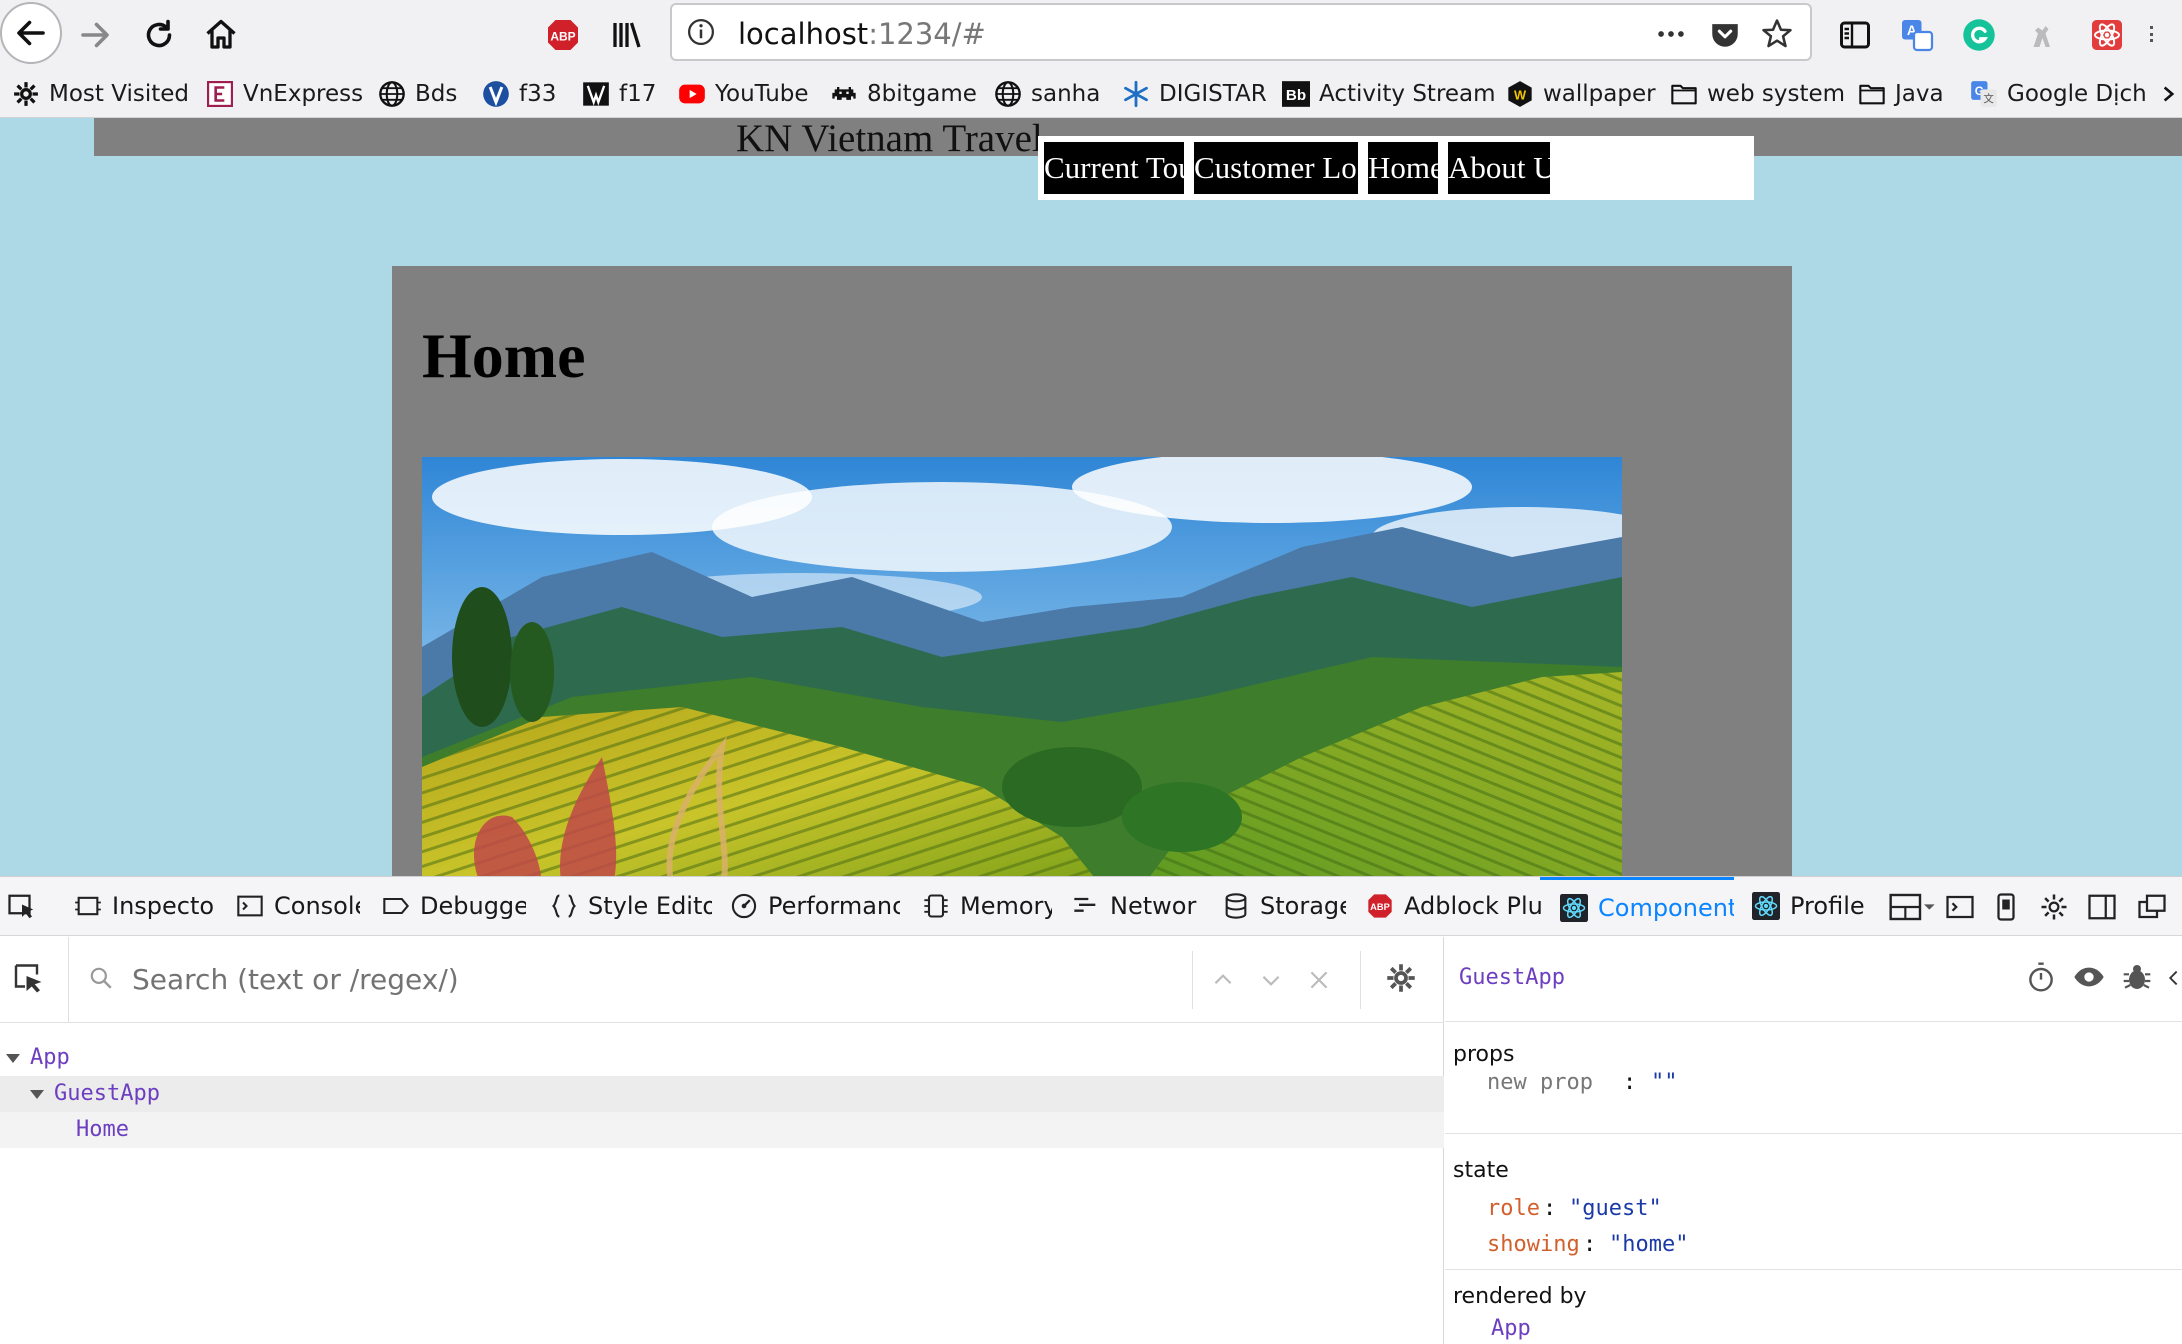  I want to click on bookmark-digistar: DIGISTAR, so click(1194, 94).